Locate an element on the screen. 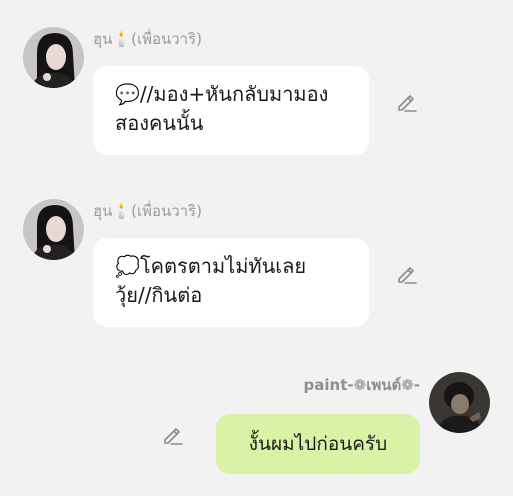 The height and width of the screenshot is (496, 513). sender-name: paint-❁เพนต์❁- is located at coordinates (361, 385).